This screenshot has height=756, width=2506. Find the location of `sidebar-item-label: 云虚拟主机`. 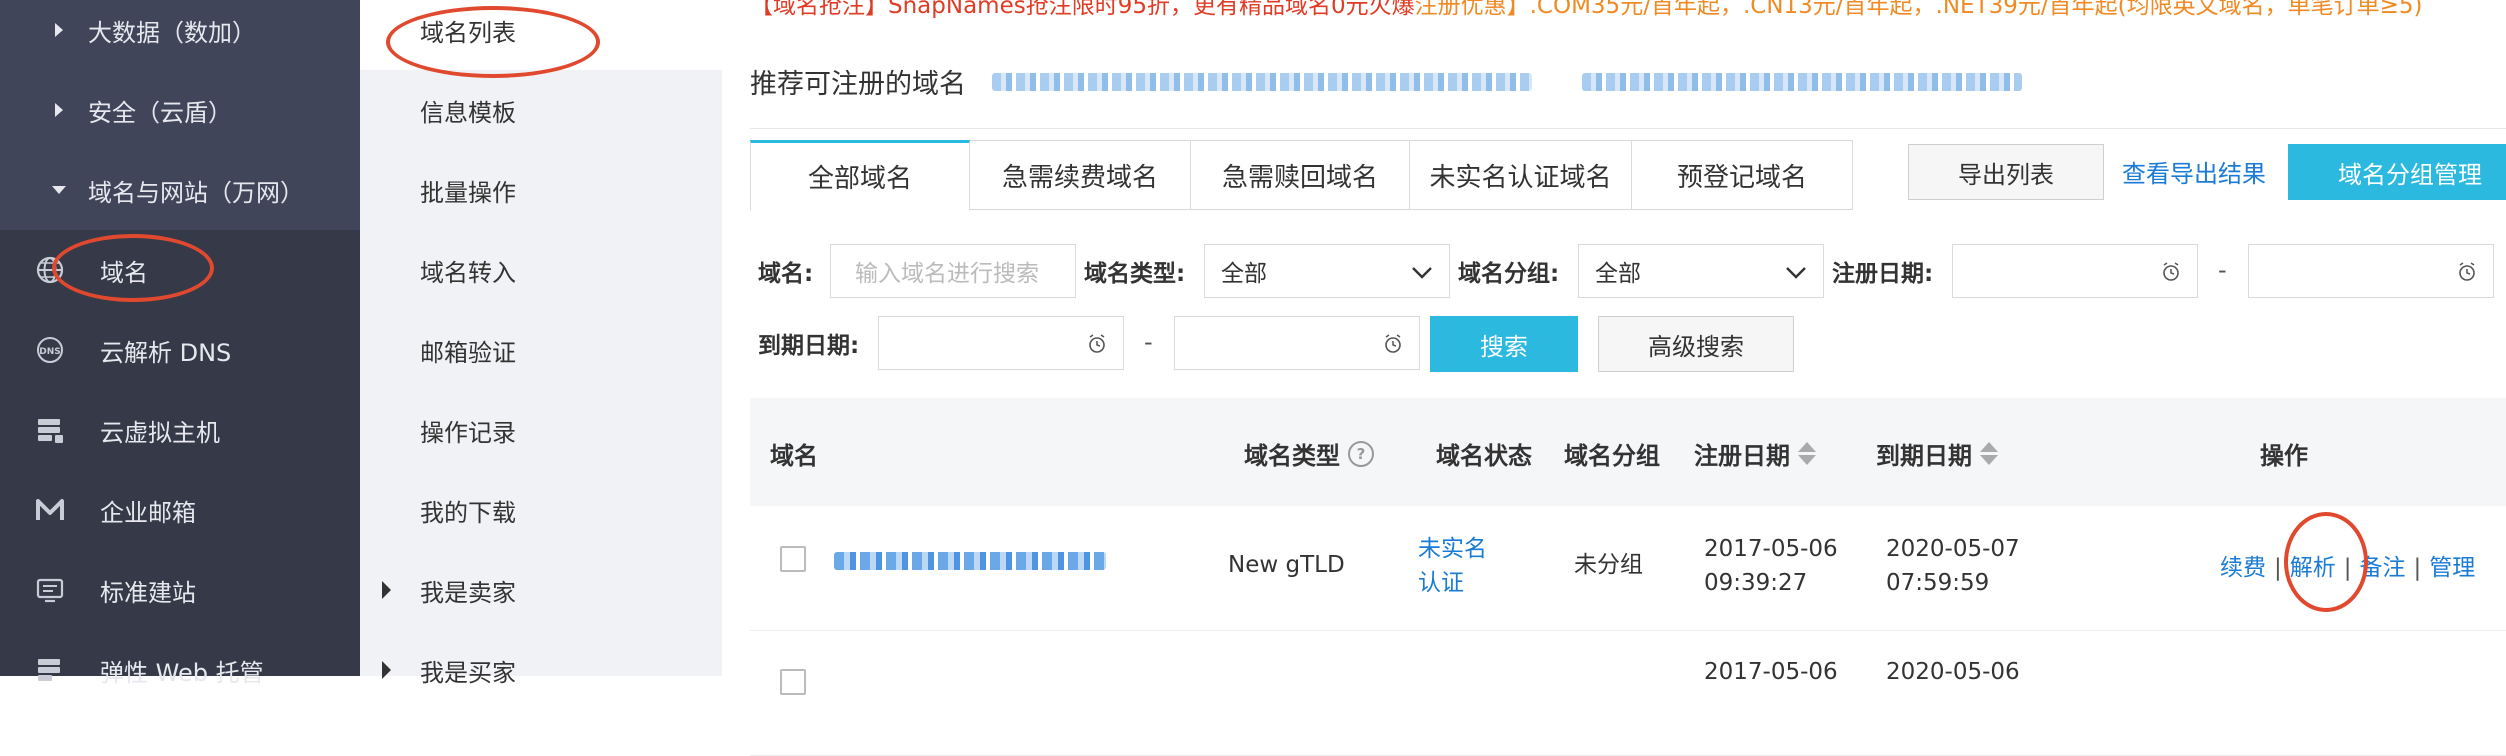

sidebar-item-label: 云虚拟主机 is located at coordinates (160, 432).